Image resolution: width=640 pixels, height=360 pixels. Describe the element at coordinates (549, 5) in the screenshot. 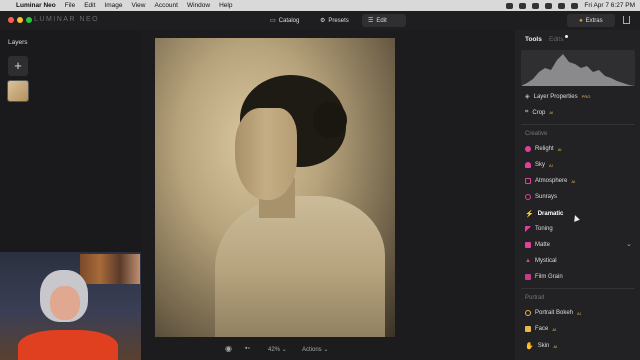

I see `wifi-icon` at that location.